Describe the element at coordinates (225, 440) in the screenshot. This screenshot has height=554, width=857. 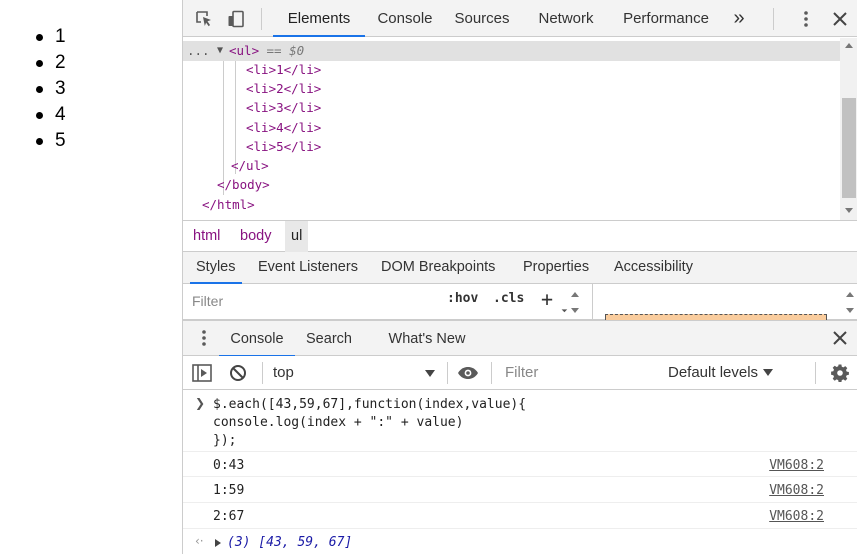
I see `console-code-line: });` at that location.